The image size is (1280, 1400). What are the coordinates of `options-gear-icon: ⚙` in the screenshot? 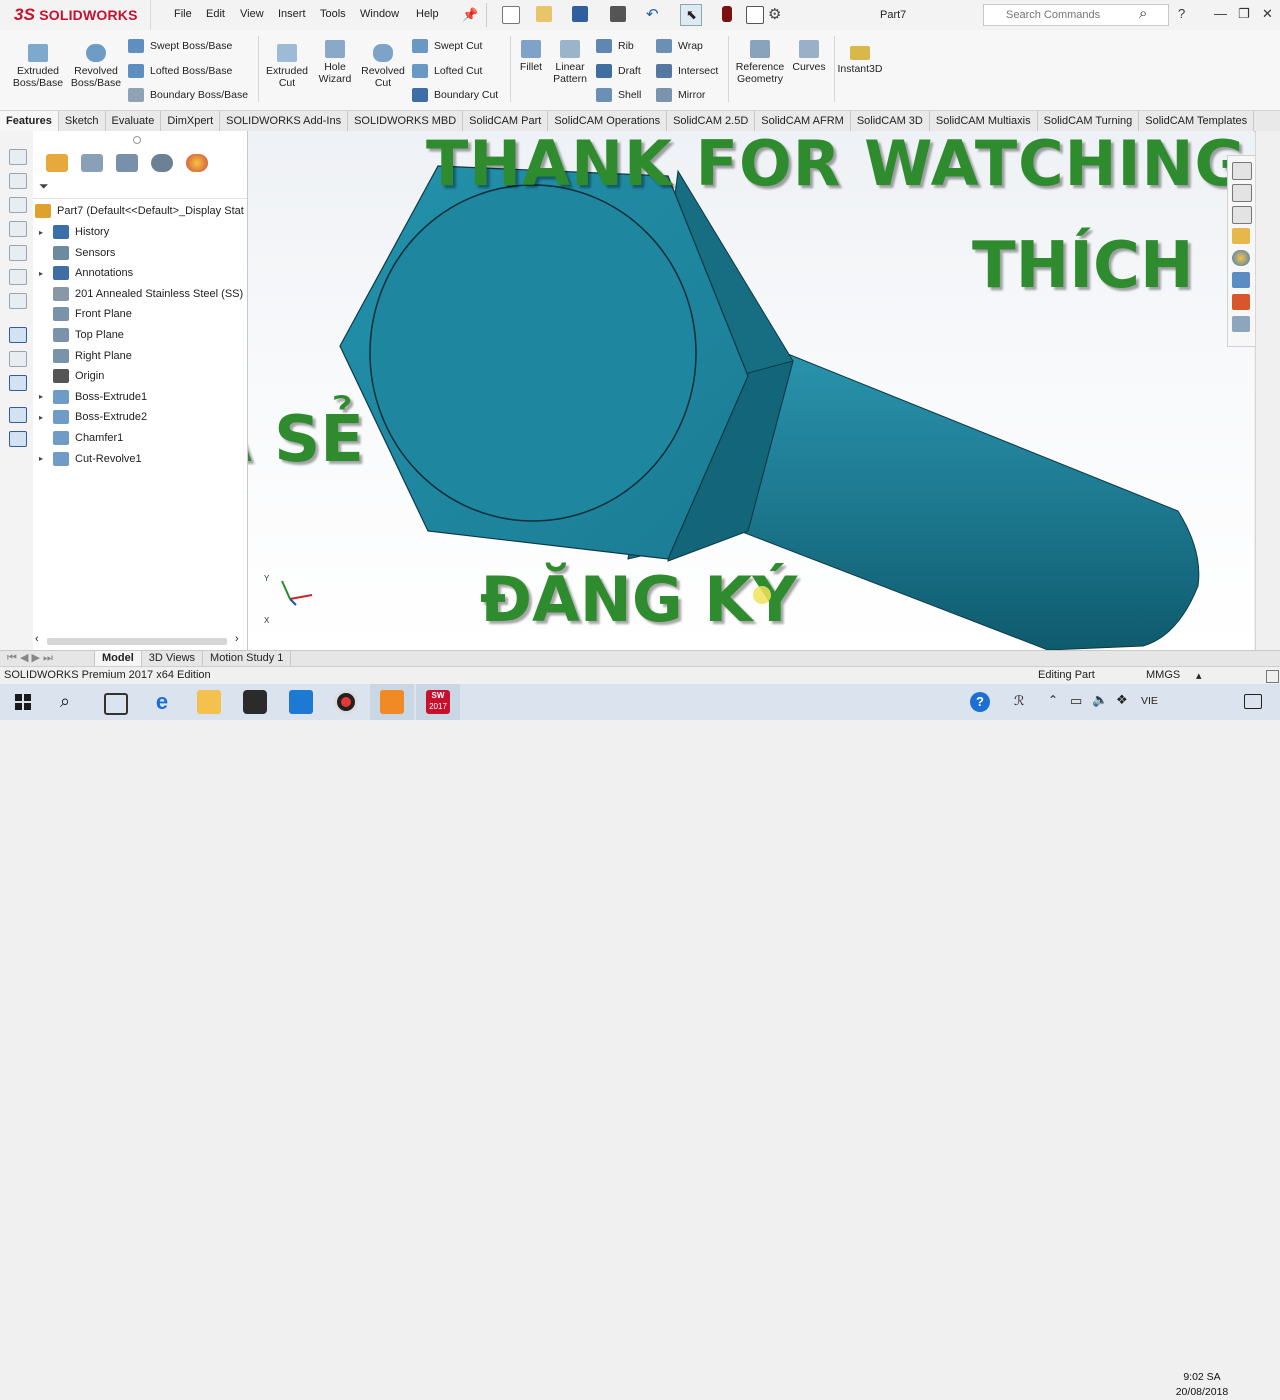 It's located at (774, 14).